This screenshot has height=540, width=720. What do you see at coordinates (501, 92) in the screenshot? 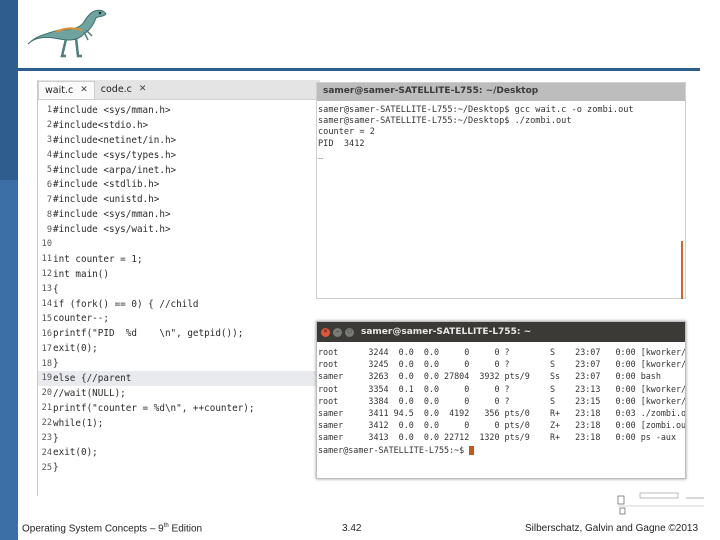
I see `terminal-title: samer@samer-SATELLITE-L755: ~/Desktop` at bounding box center [501, 92].